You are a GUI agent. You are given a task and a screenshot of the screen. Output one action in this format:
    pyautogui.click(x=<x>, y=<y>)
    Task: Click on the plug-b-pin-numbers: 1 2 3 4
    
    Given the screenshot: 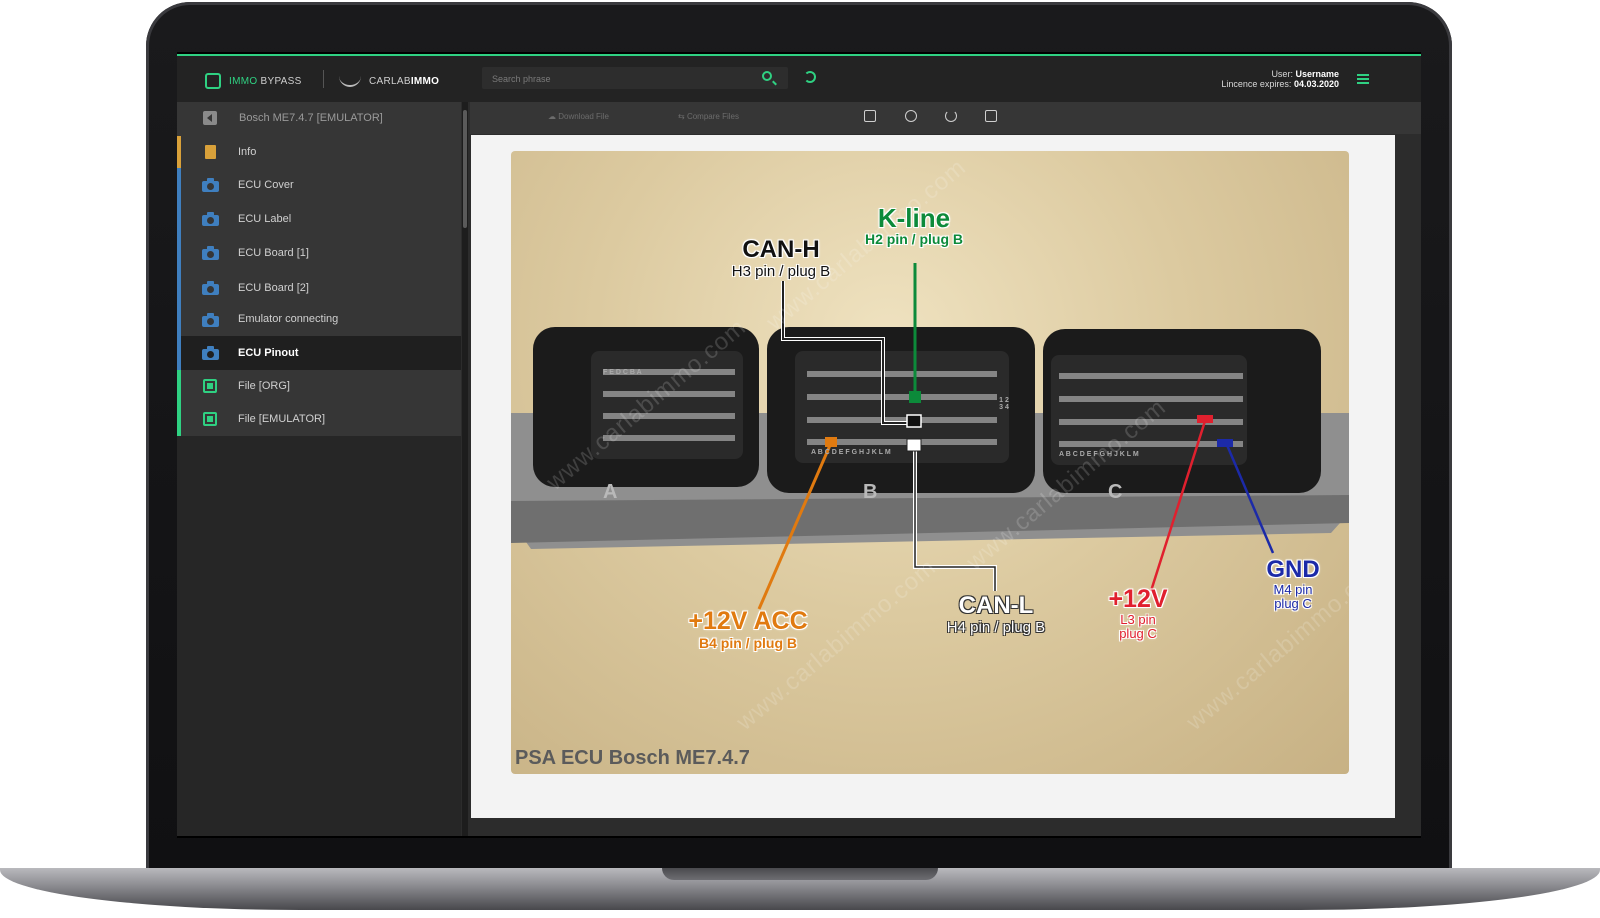 What is the action you would take?
    pyautogui.click(x=1004, y=404)
    